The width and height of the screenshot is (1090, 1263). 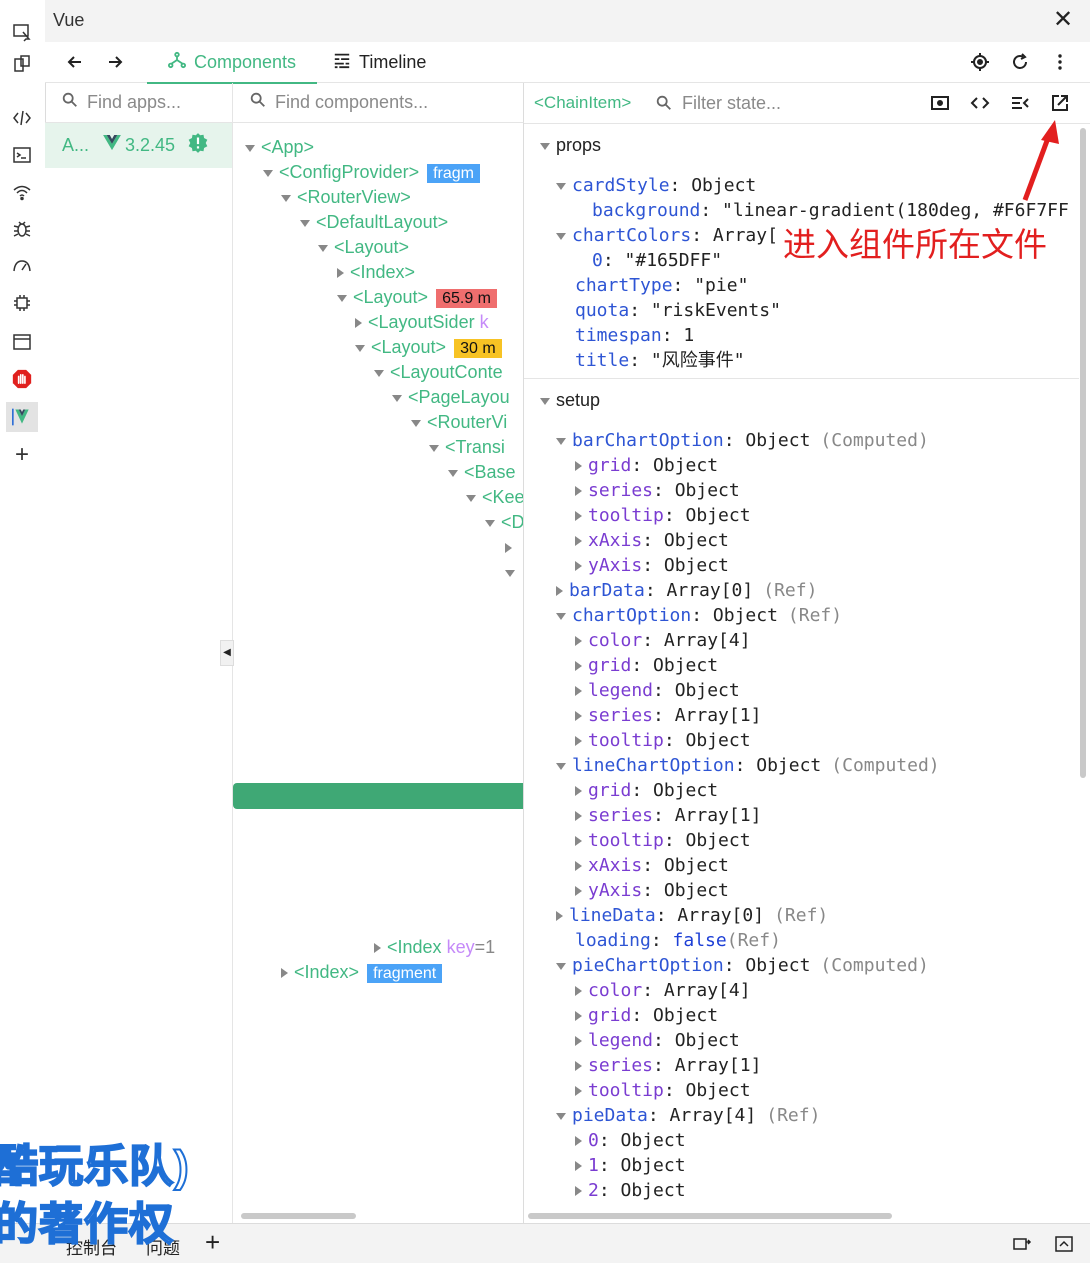 What do you see at coordinates (459, 422) in the screenshot?
I see `tree-node-router-view-inner: <RouterVi` at bounding box center [459, 422].